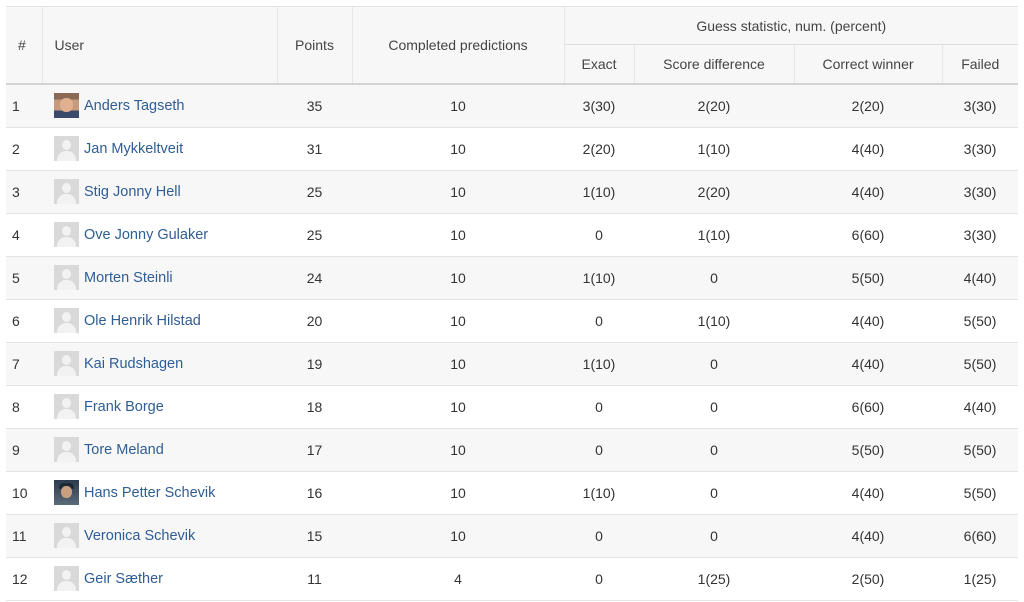 Image resolution: width=1024 pixels, height=602 pixels. I want to click on user-name-link: Geir Sæther, so click(123, 579).